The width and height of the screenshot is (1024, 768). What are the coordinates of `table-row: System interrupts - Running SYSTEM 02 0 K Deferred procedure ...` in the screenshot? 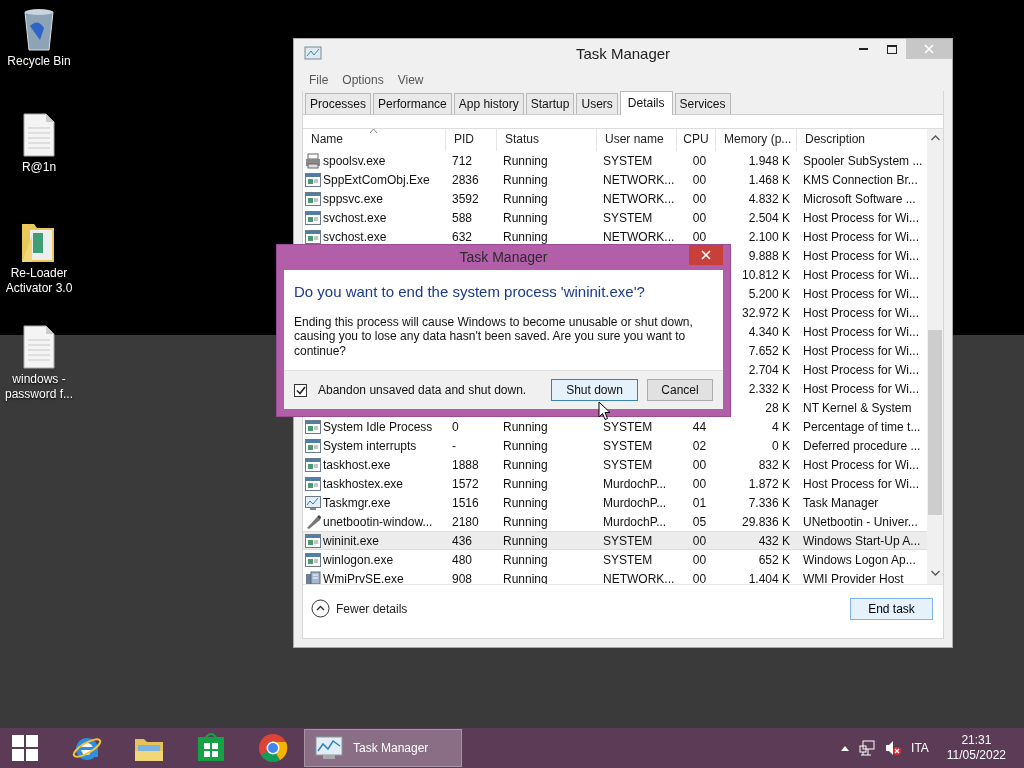 It's located at (615, 445).